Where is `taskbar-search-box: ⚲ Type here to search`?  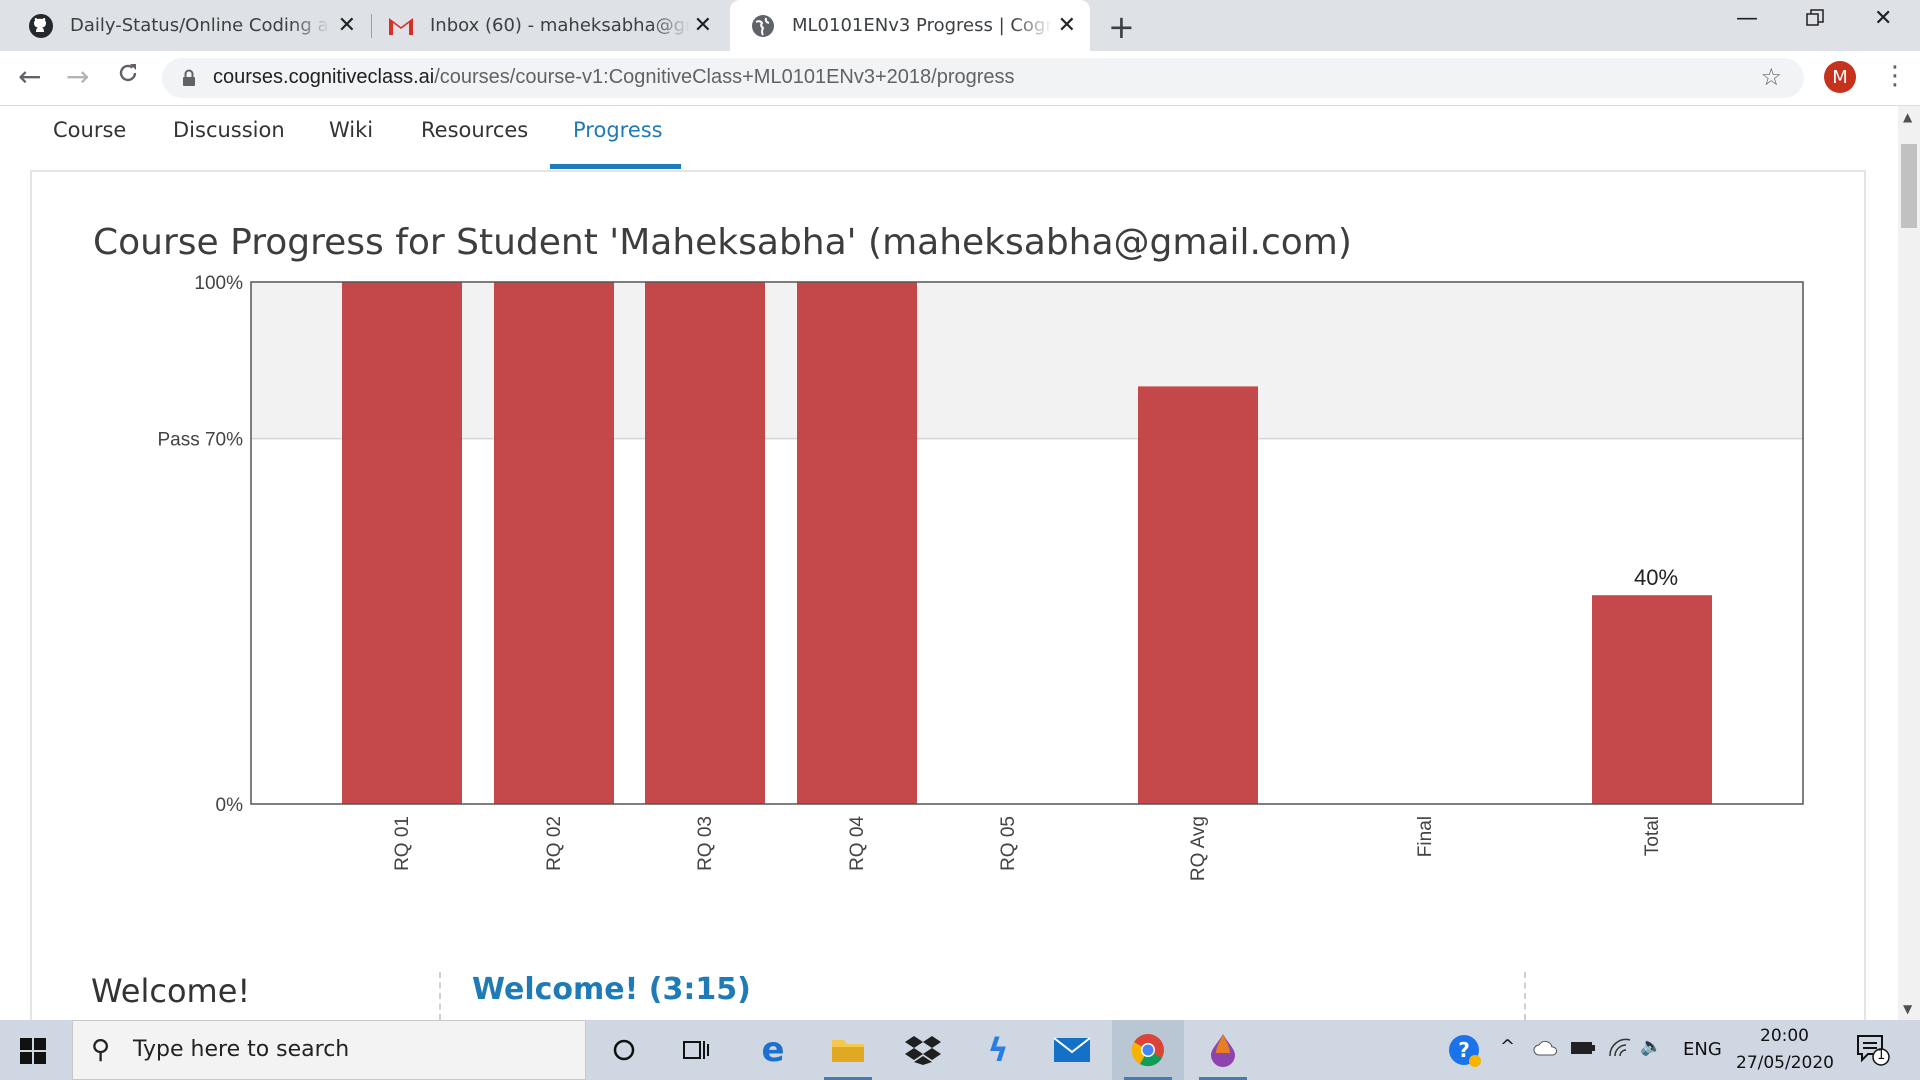 taskbar-search-box: ⚲ Type here to search is located at coordinates (329, 1050).